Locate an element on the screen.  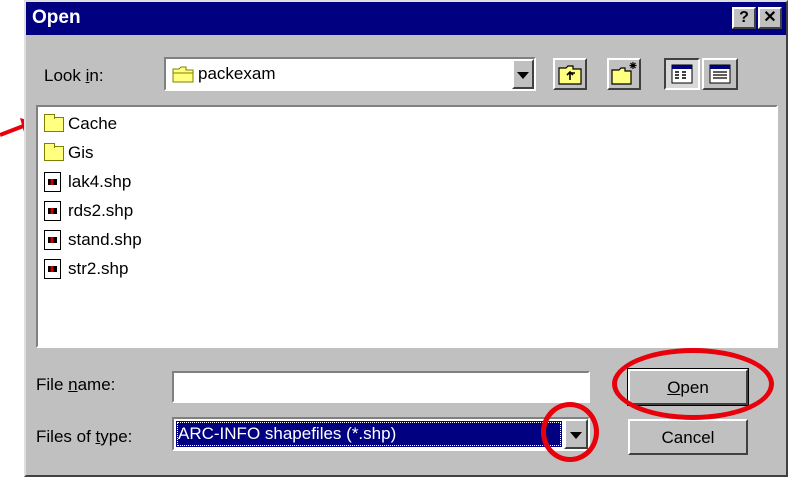
list-item: str2.shp is located at coordinates (86, 269).